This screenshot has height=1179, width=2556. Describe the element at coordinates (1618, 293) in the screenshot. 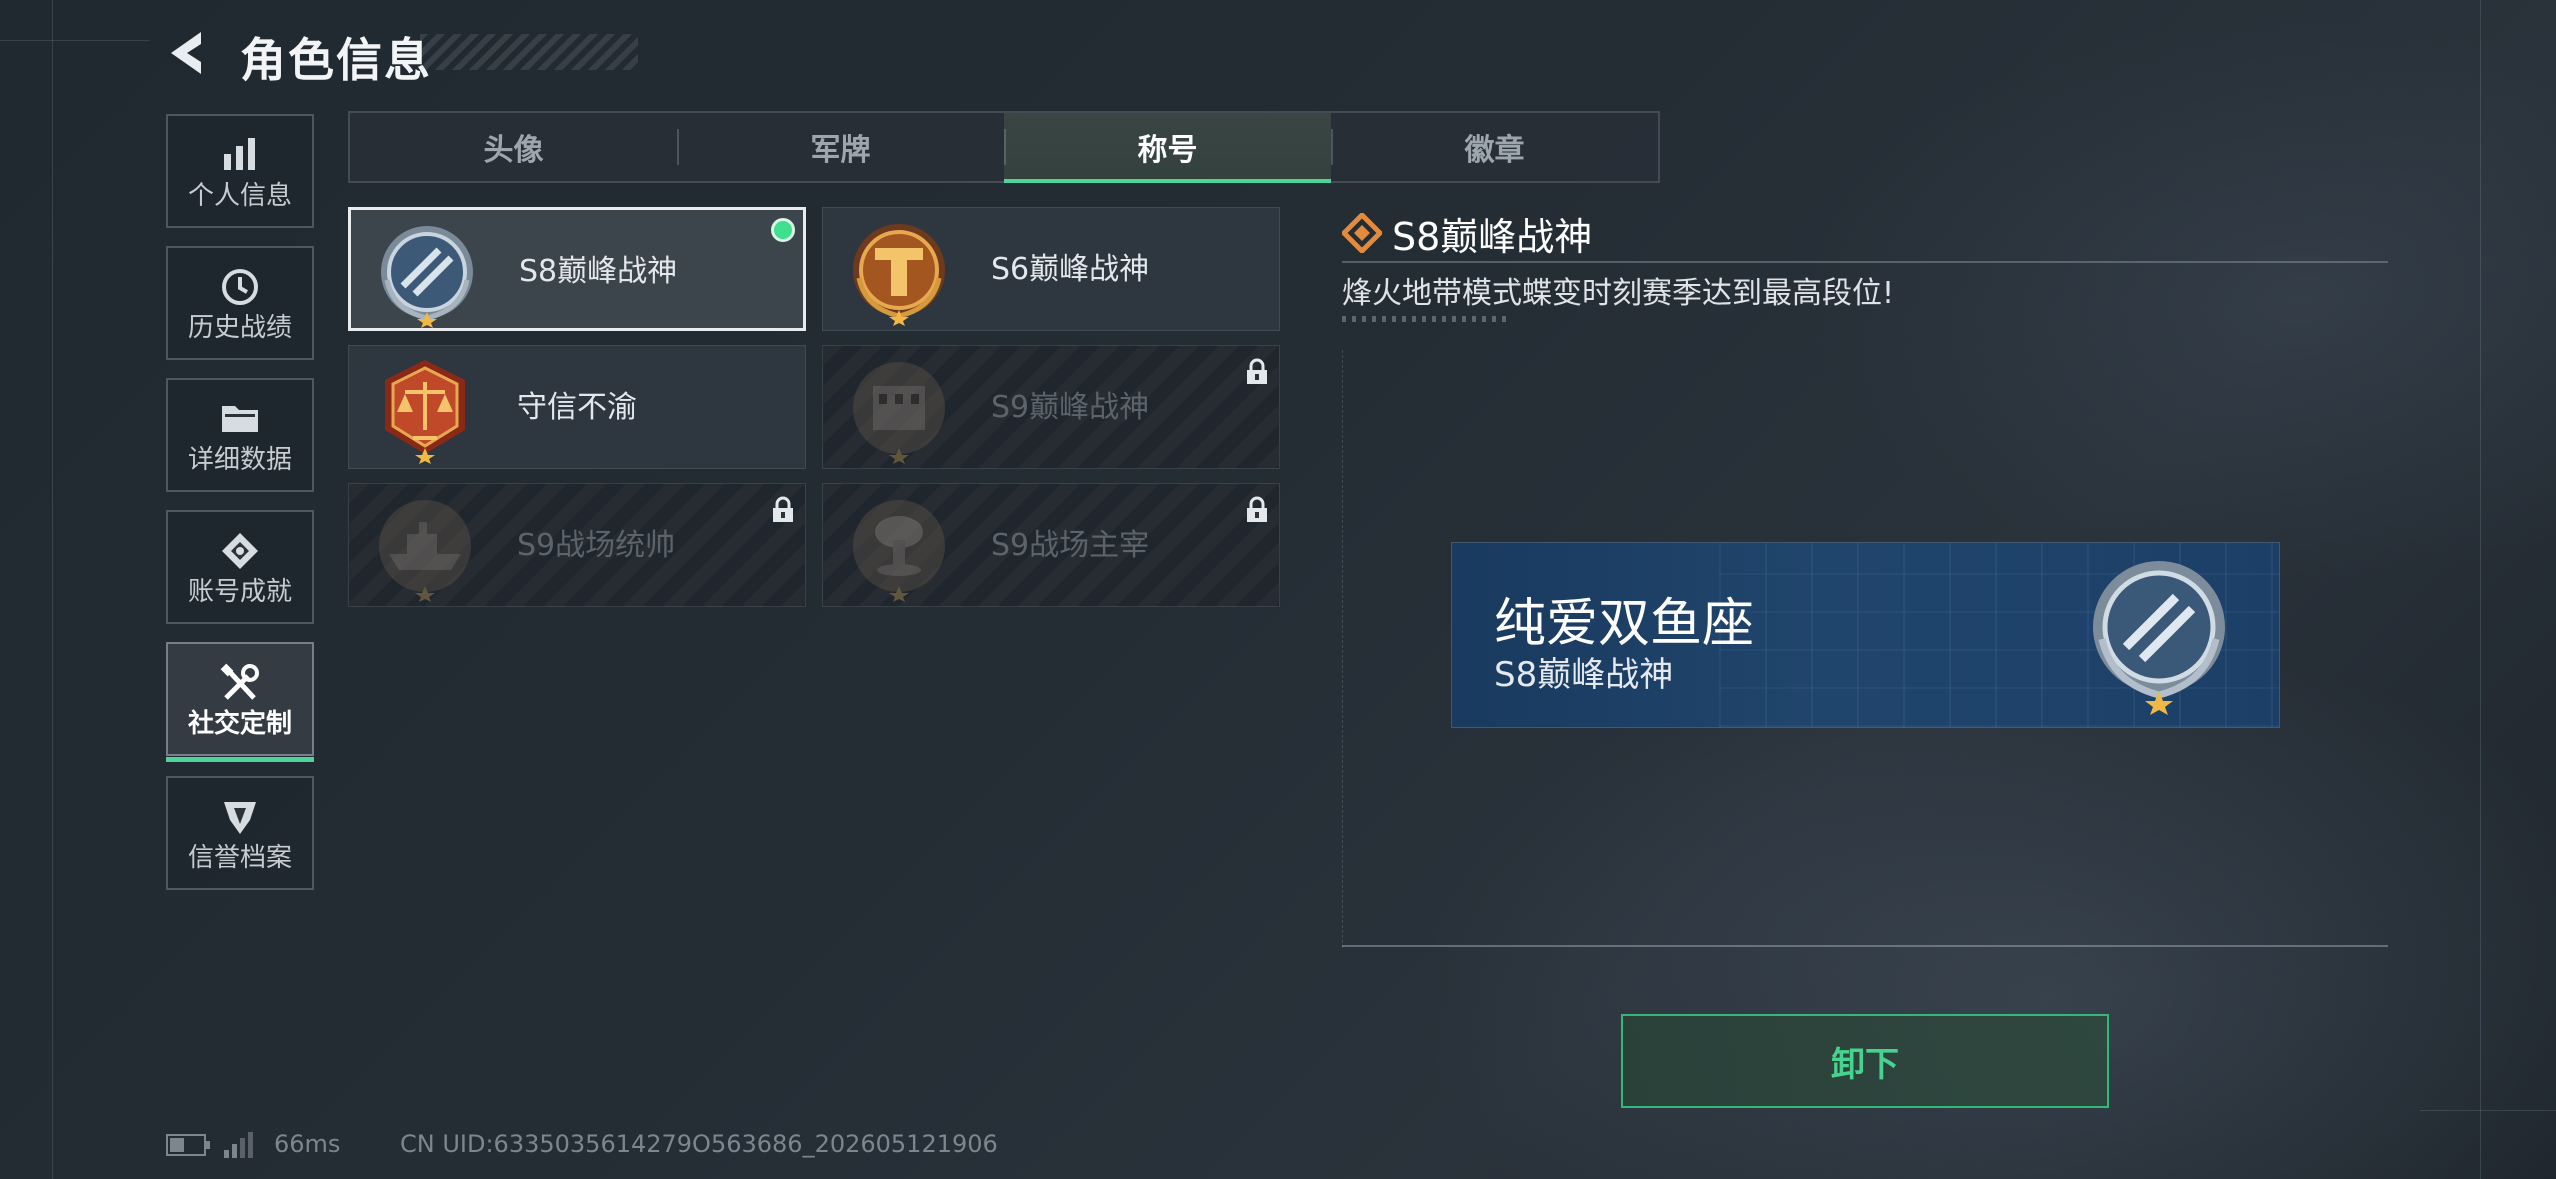

I see `detail-description: 烽火地带模式蝶变时刻赛季达到最高段位!` at that location.